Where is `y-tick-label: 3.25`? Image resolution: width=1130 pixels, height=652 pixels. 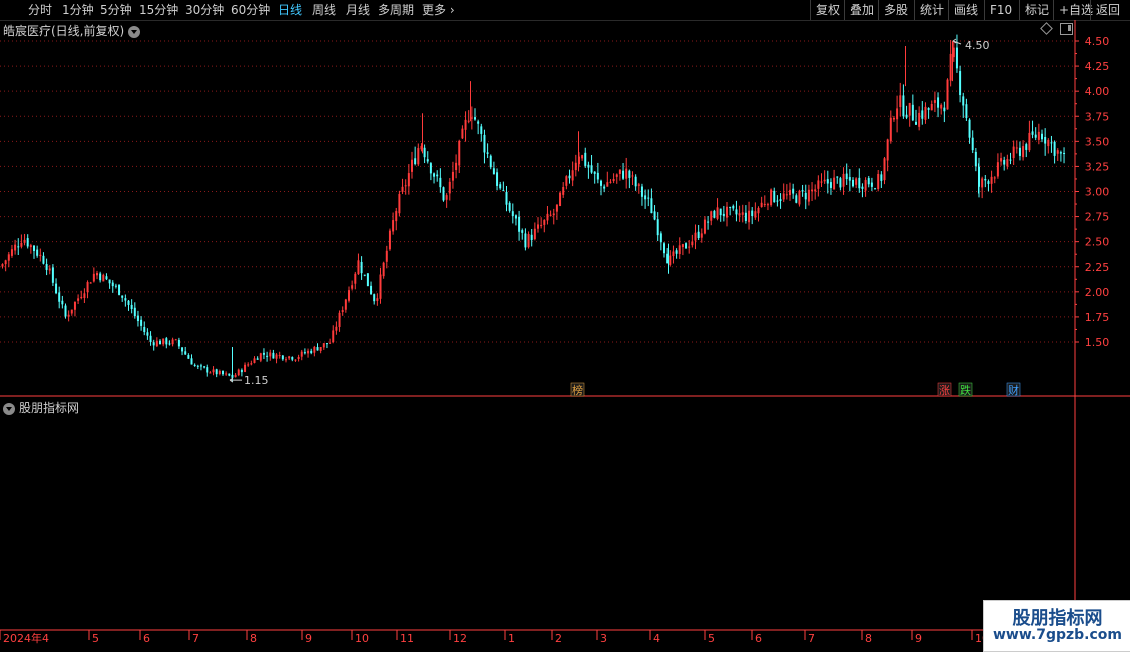
y-tick-label: 3.25 is located at coordinates (1097, 166).